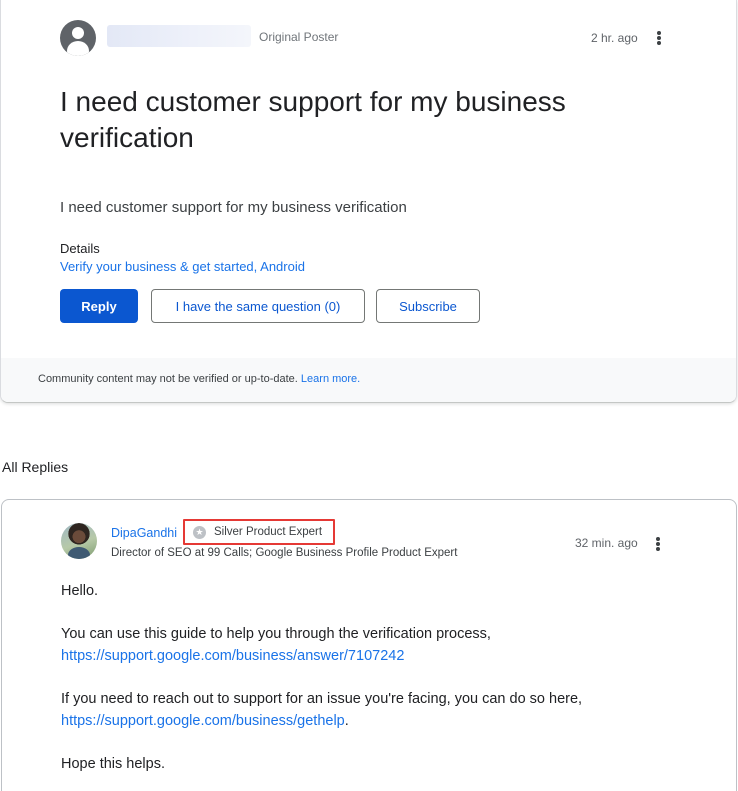 The image size is (738, 791). I want to click on reply-greeting: Hello., so click(80, 591).